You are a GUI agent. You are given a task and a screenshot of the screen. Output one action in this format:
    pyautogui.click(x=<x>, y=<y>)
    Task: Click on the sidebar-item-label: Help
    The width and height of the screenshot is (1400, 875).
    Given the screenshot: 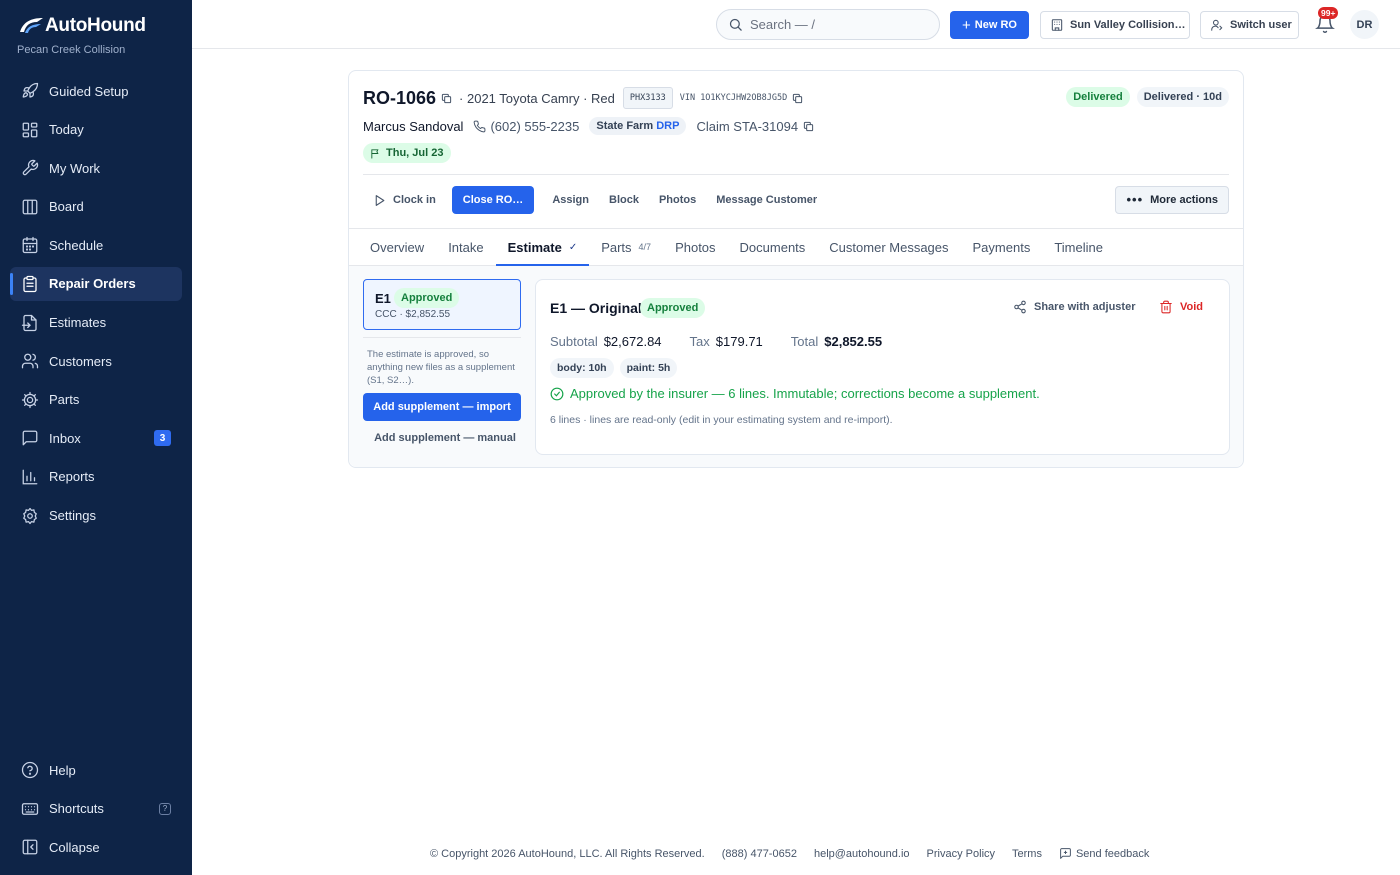 What is the action you would take?
    pyautogui.click(x=62, y=770)
    